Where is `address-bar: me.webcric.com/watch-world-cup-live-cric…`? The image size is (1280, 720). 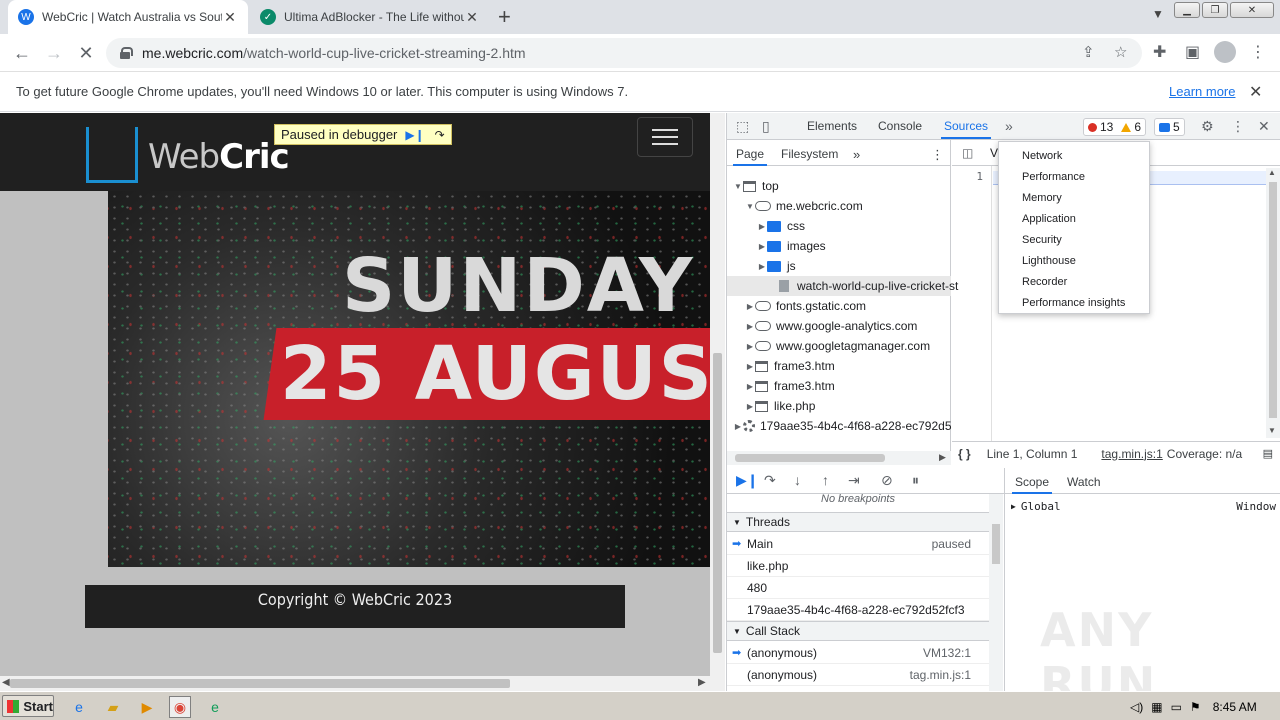
address-bar: me.webcric.com/watch-world-cup-live-cric… is located at coordinates (624, 53).